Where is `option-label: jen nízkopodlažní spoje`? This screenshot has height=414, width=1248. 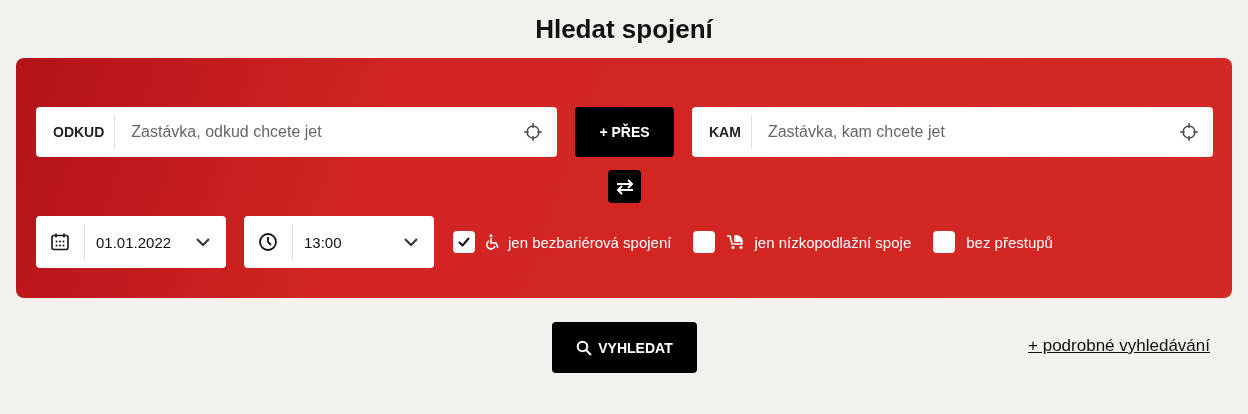
option-label: jen nízkopodlažní spoje is located at coordinates (833, 242).